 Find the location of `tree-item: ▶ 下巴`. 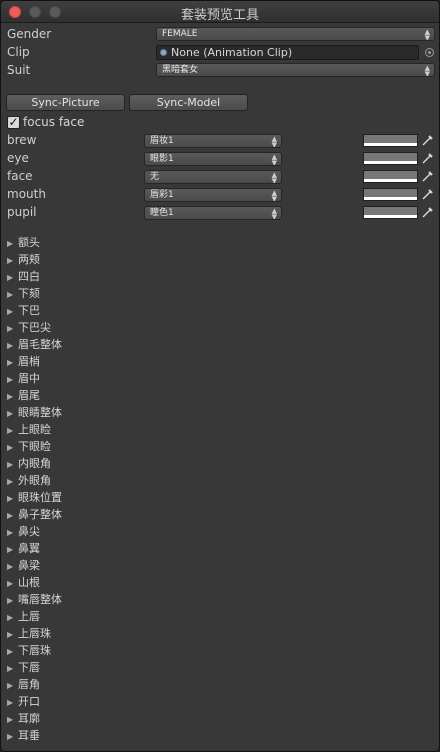

tree-item: ▶ 下巴 is located at coordinates (23, 310).